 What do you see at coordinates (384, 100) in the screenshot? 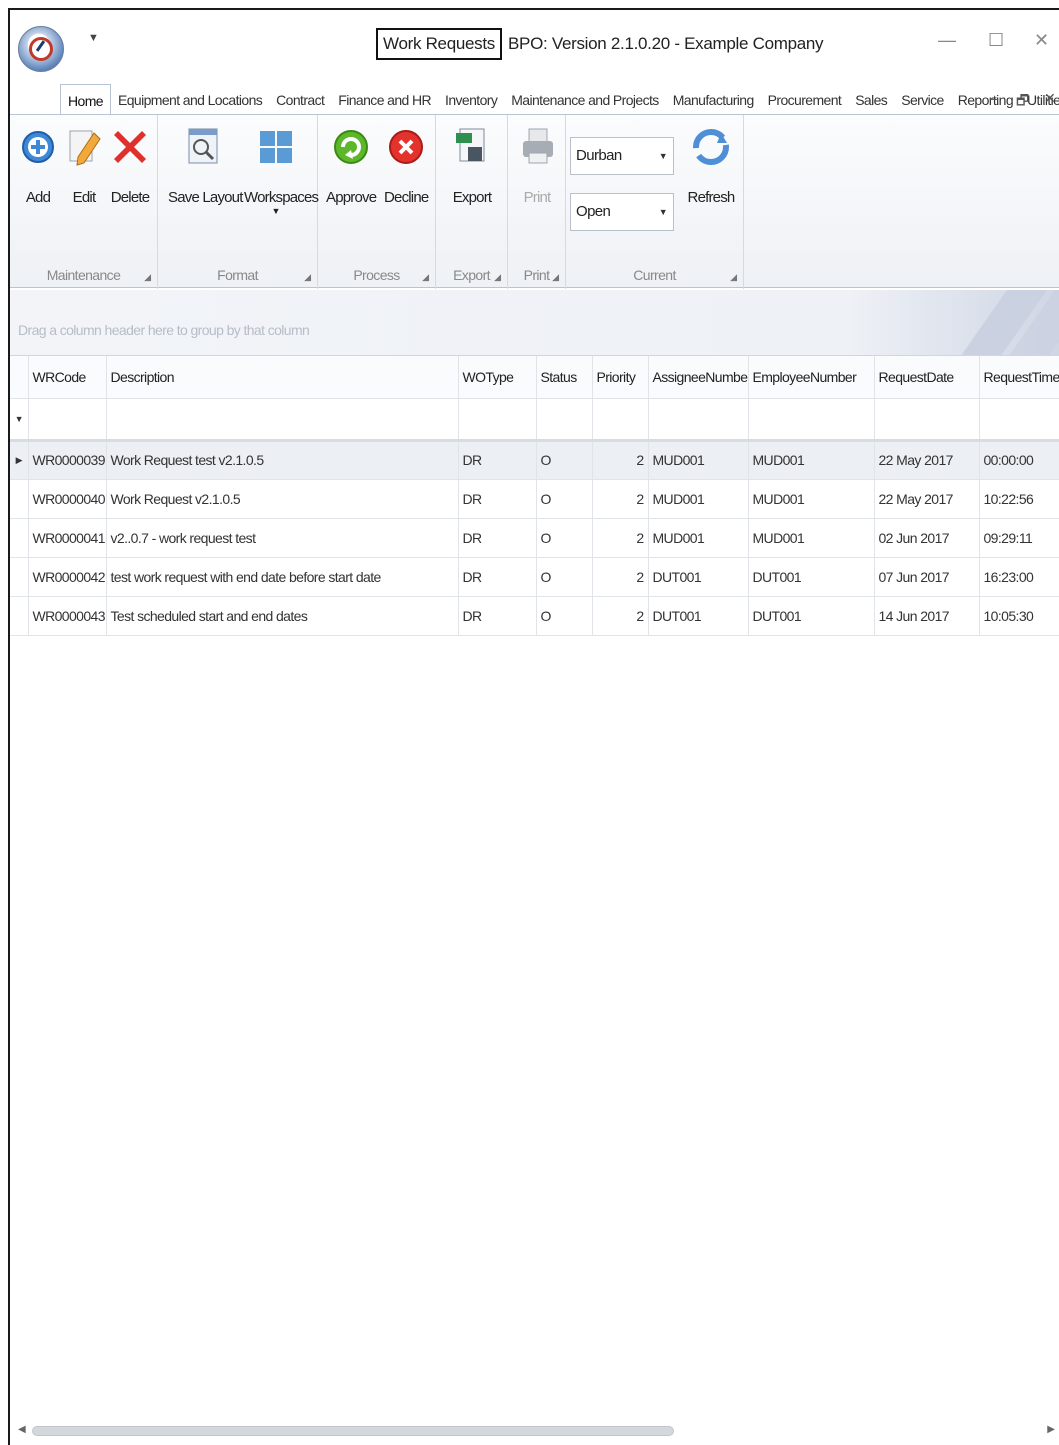
I see `tab-finance-and-hr: Finance and HR` at bounding box center [384, 100].